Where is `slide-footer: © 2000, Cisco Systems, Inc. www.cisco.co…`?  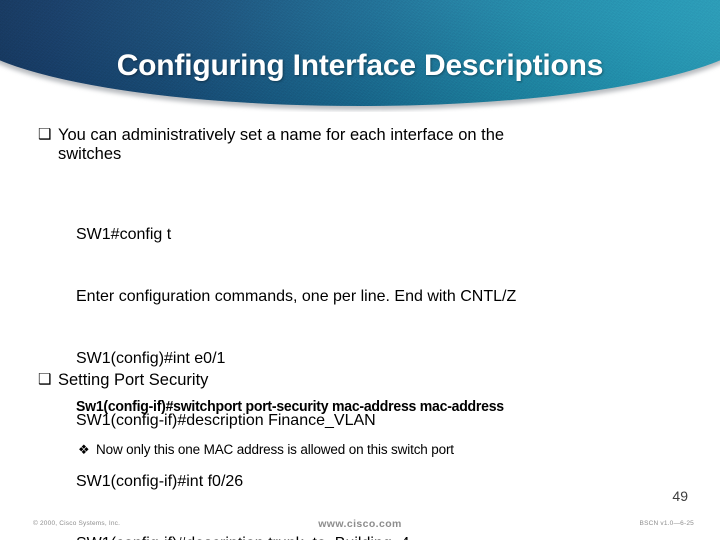
slide-footer: © 2000, Cisco Systems, Inc. www.cisco.co… is located at coordinates (360, 527).